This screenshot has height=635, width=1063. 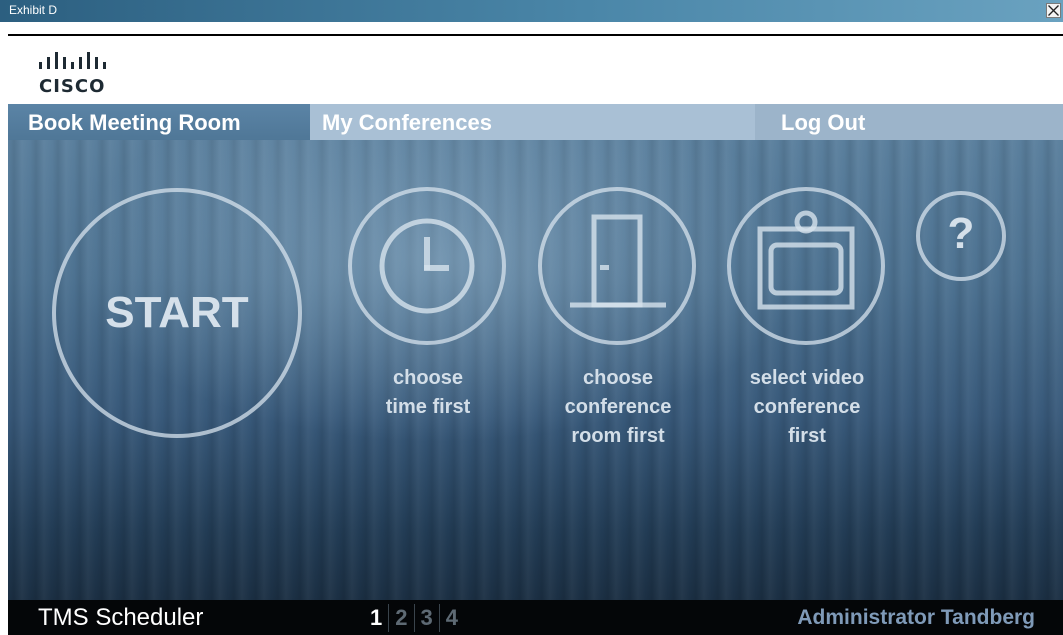 I want to click on choose-conference-room-first-button, so click(x=617, y=266).